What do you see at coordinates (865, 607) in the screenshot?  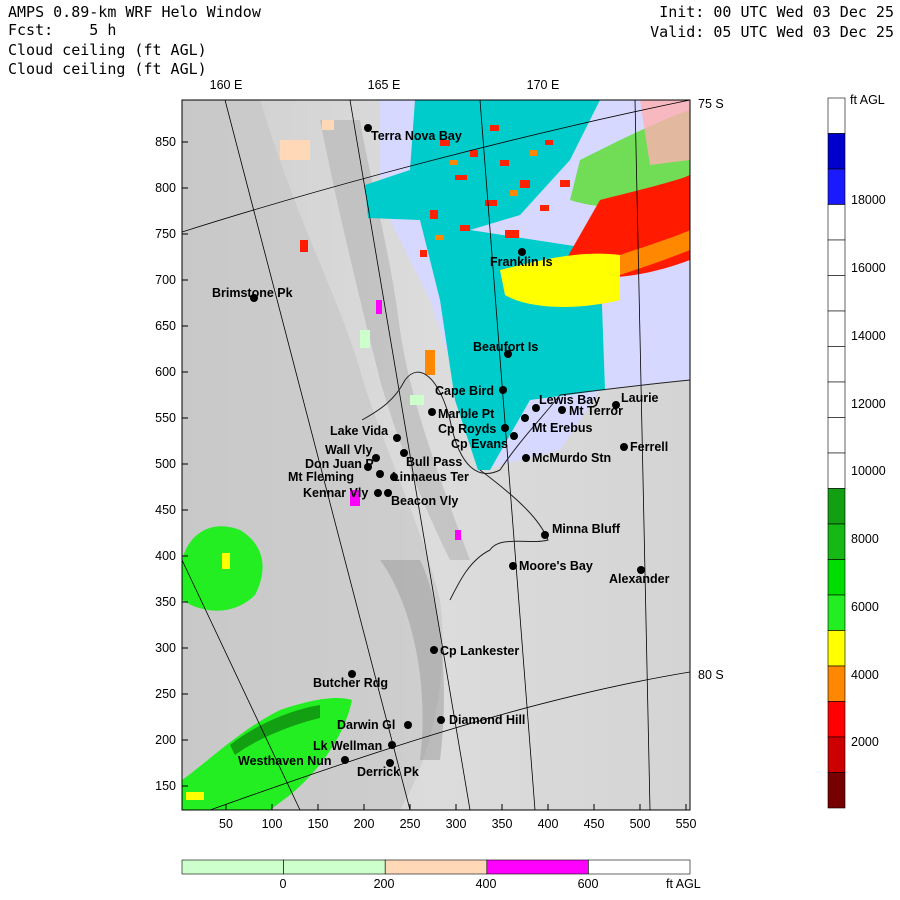 I see `colorbar-label: 6000` at bounding box center [865, 607].